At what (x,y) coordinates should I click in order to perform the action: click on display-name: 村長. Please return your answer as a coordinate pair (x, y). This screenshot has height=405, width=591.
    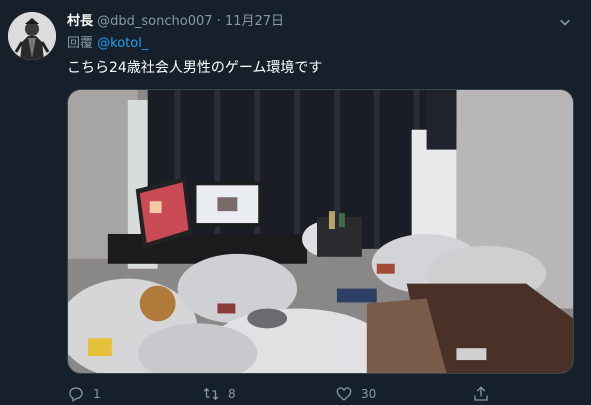
    Looking at the image, I should click on (80, 21).